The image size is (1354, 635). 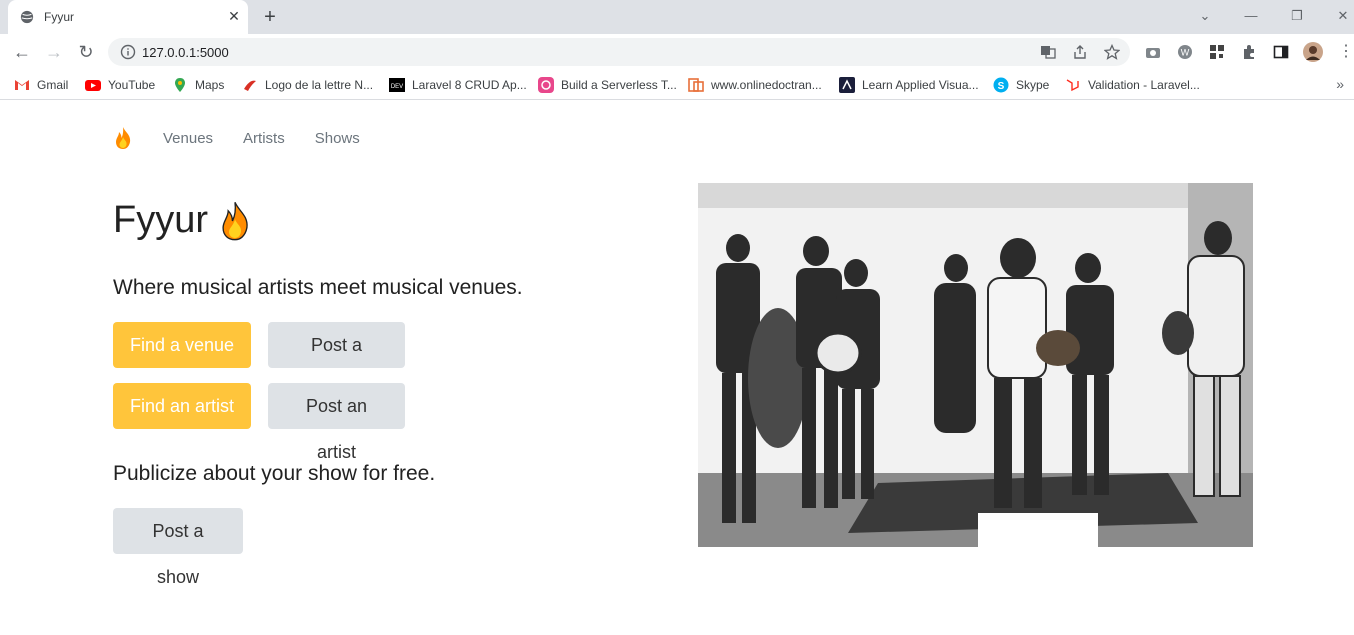 I want to click on nav-link-artists: Artists, so click(x=264, y=138).